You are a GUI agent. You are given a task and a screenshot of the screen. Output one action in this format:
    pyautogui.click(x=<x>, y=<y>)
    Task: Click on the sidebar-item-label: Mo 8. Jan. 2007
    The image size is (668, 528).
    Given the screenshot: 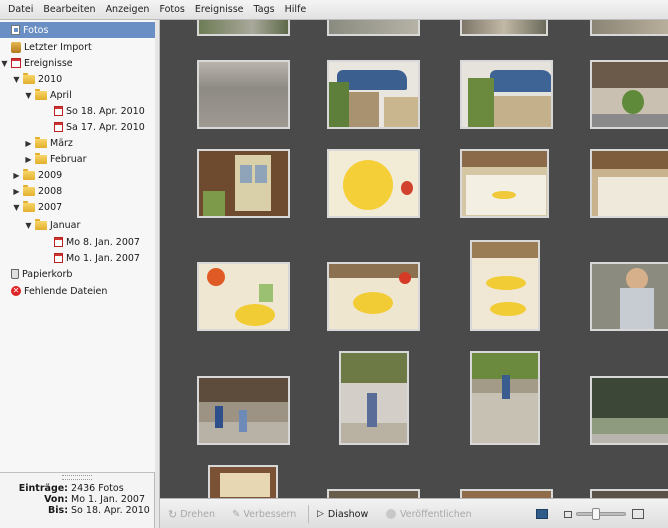 What is the action you would take?
    pyautogui.click(x=103, y=242)
    